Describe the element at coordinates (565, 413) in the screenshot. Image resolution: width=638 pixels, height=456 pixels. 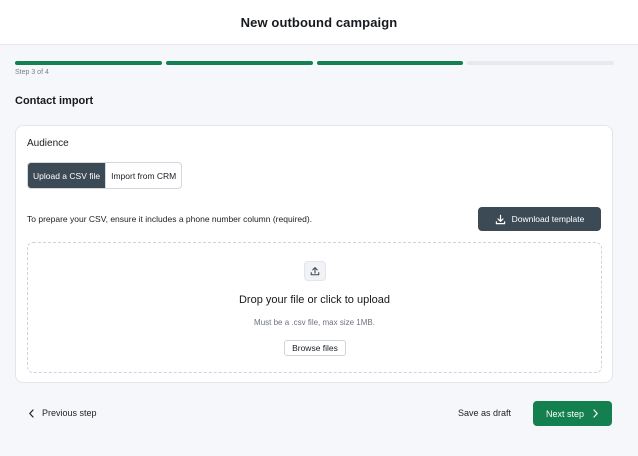
I see `next-step-label: Next step` at that location.